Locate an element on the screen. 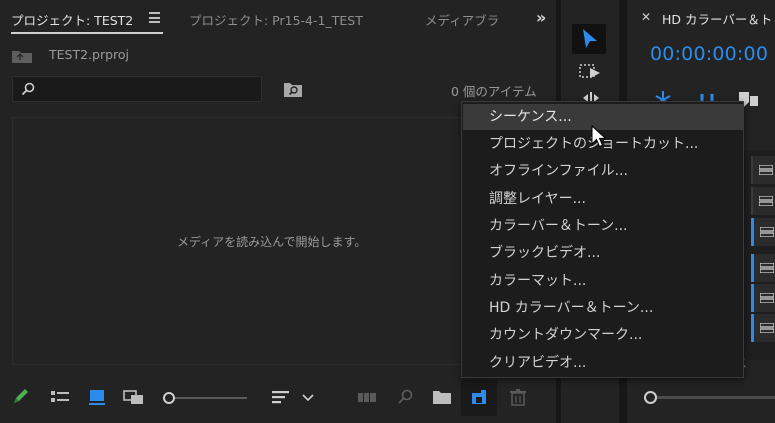 The image size is (775, 423). panel-menu-icon is located at coordinates (154, 17).